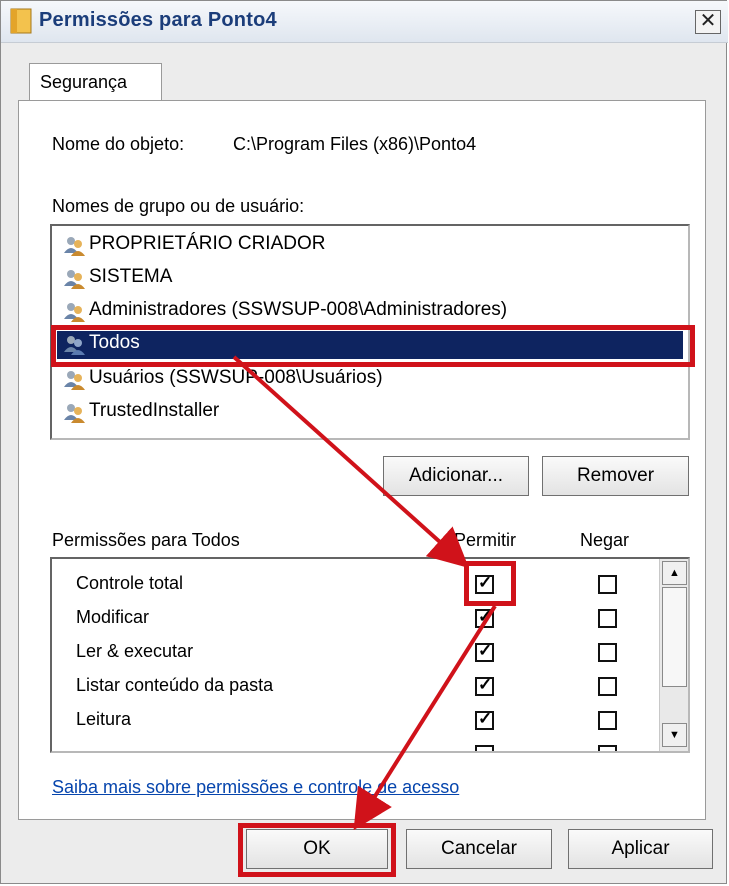 The image size is (729, 886). What do you see at coordinates (118, 144) in the screenshot?
I see `object-name-label: Nome do objeto:` at bounding box center [118, 144].